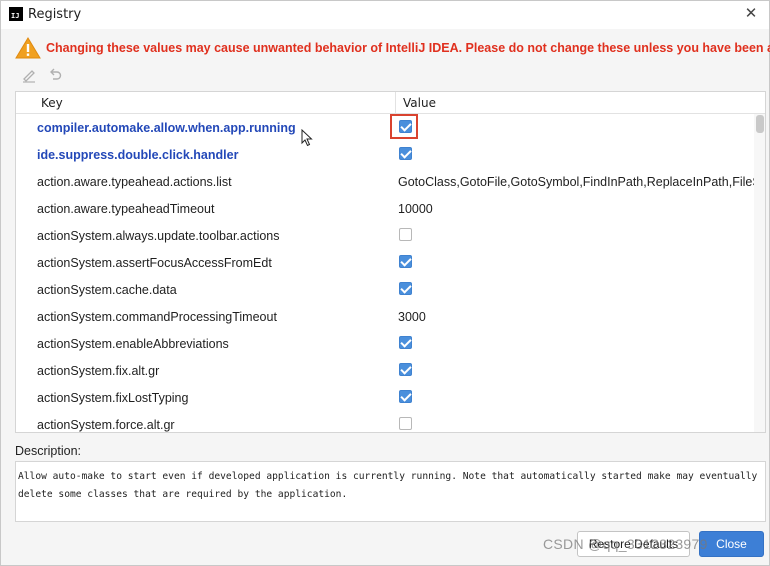 The image size is (770, 566). I want to click on row-key: actionSystem.cache.data, so click(107, 290).